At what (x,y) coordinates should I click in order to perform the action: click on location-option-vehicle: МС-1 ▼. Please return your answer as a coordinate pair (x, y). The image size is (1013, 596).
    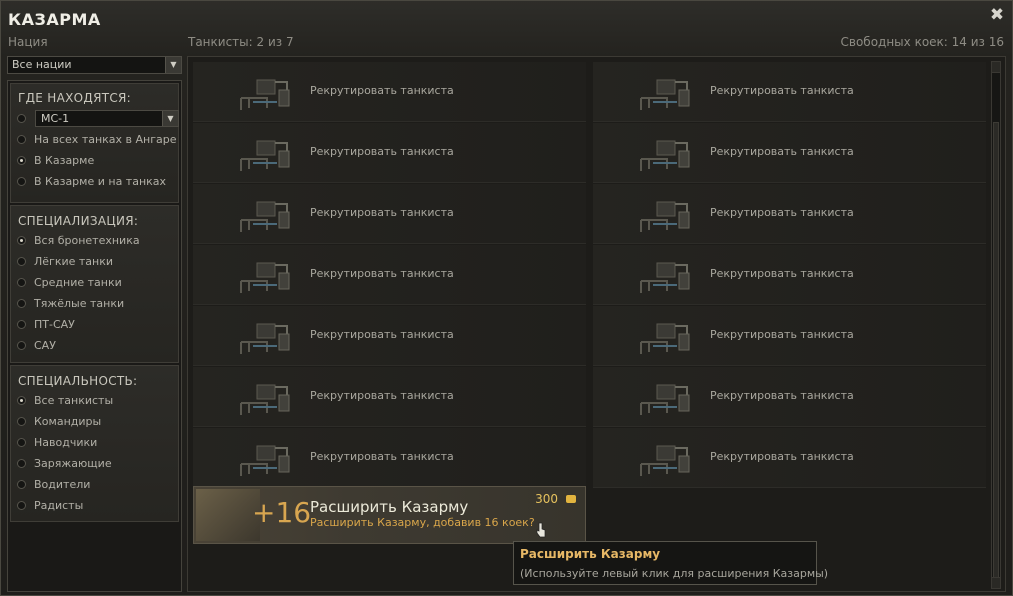
    Looking at the image, I should click on (98, 119).